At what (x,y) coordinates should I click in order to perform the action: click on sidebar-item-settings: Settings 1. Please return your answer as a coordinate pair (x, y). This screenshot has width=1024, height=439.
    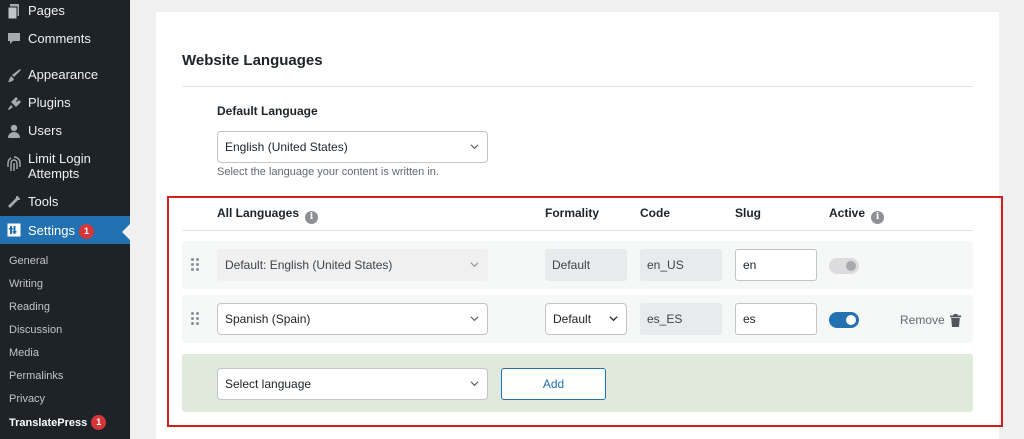
    Looking at the image, I should click on (65, 230).